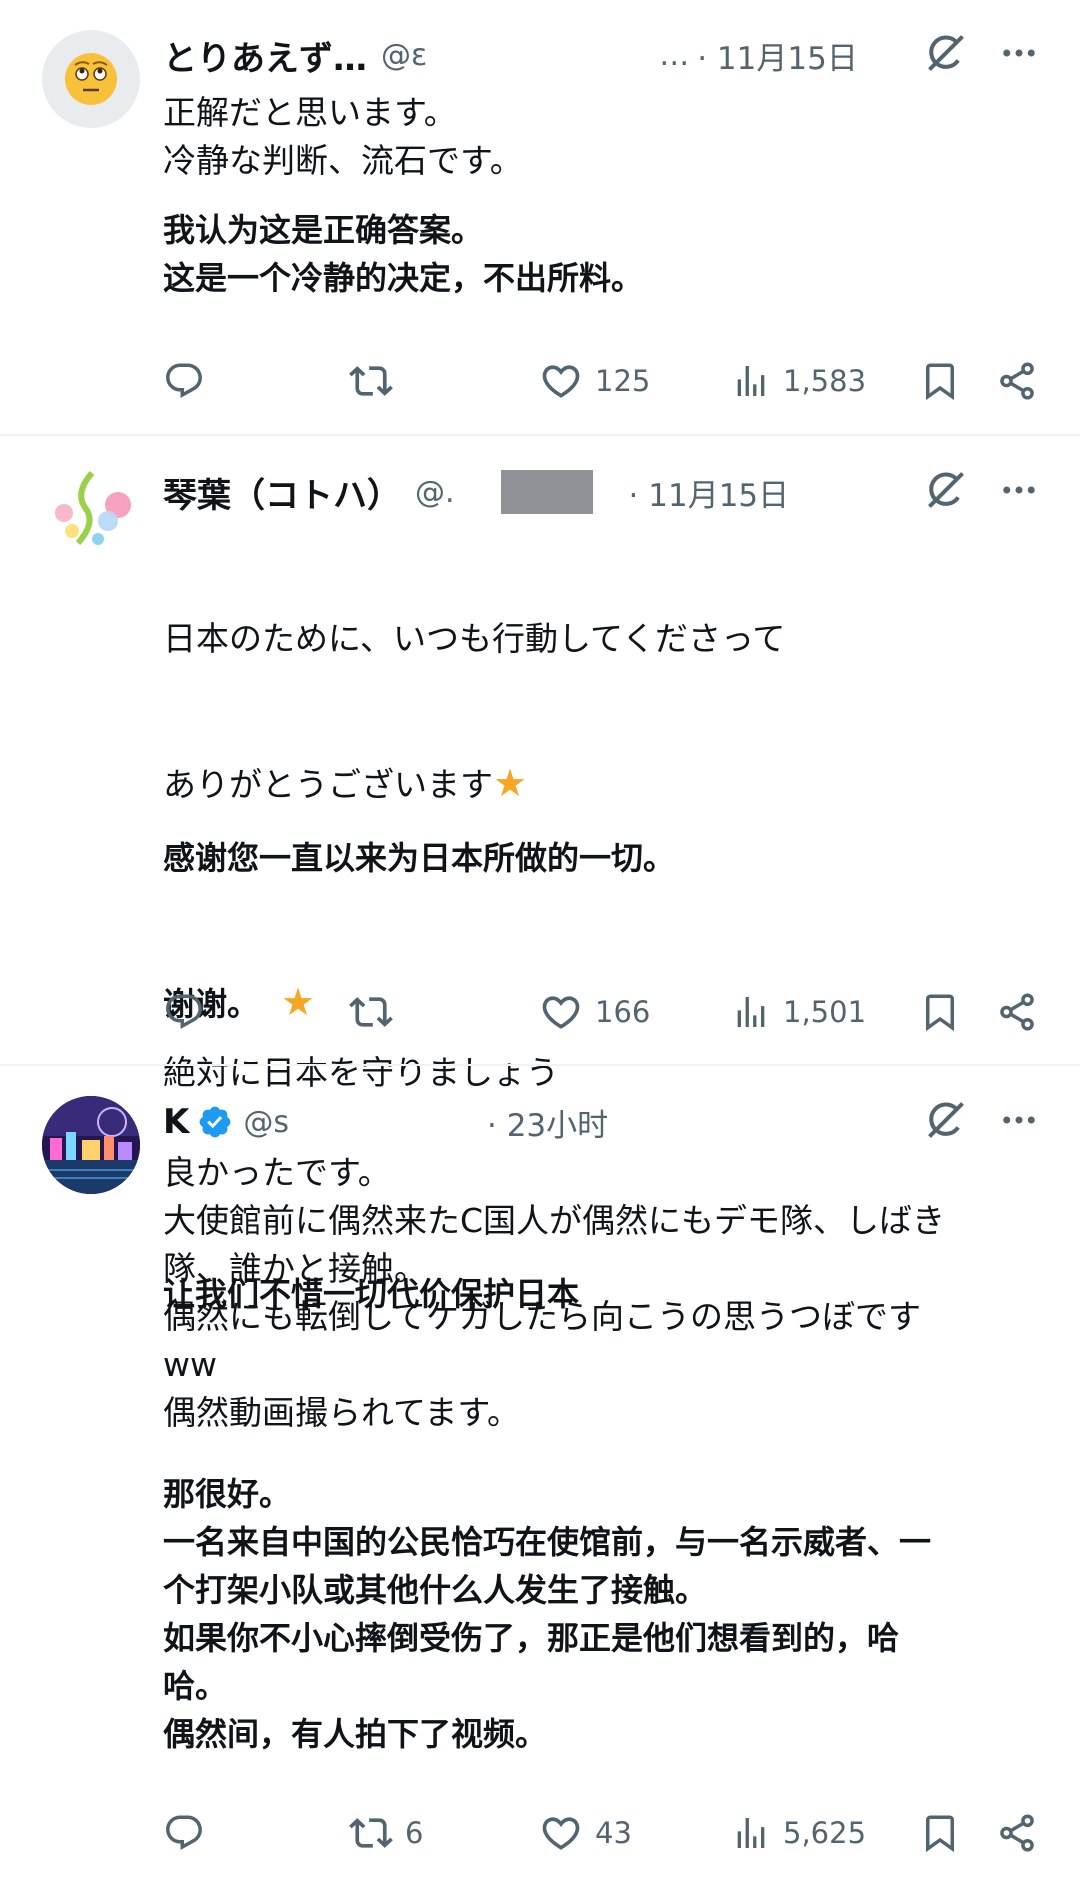  What do you see at coordinates (404, 55) in the screenshot?
I see `user-handle: @ε` at bounding box center [404, 55].